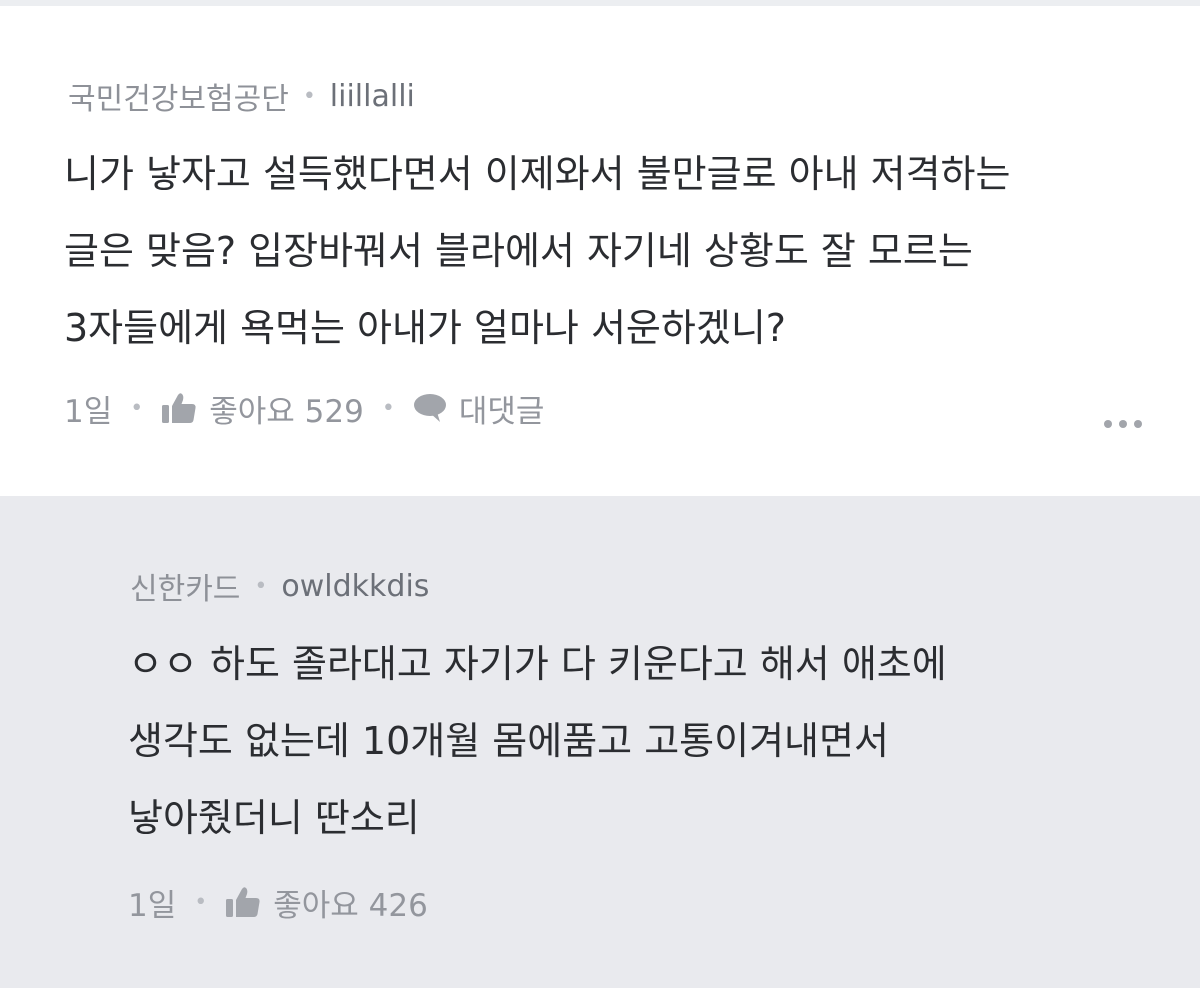  I want to click on reply-button: 대댓글, so click(479, 408).